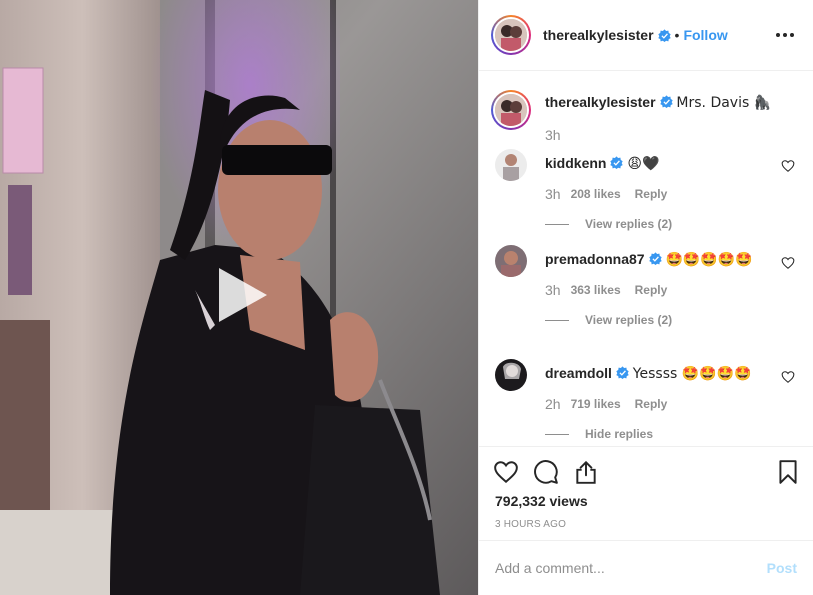 The image size is (813, 595). I want to click on commenter-username: dreamdoll, so click(578, 373).